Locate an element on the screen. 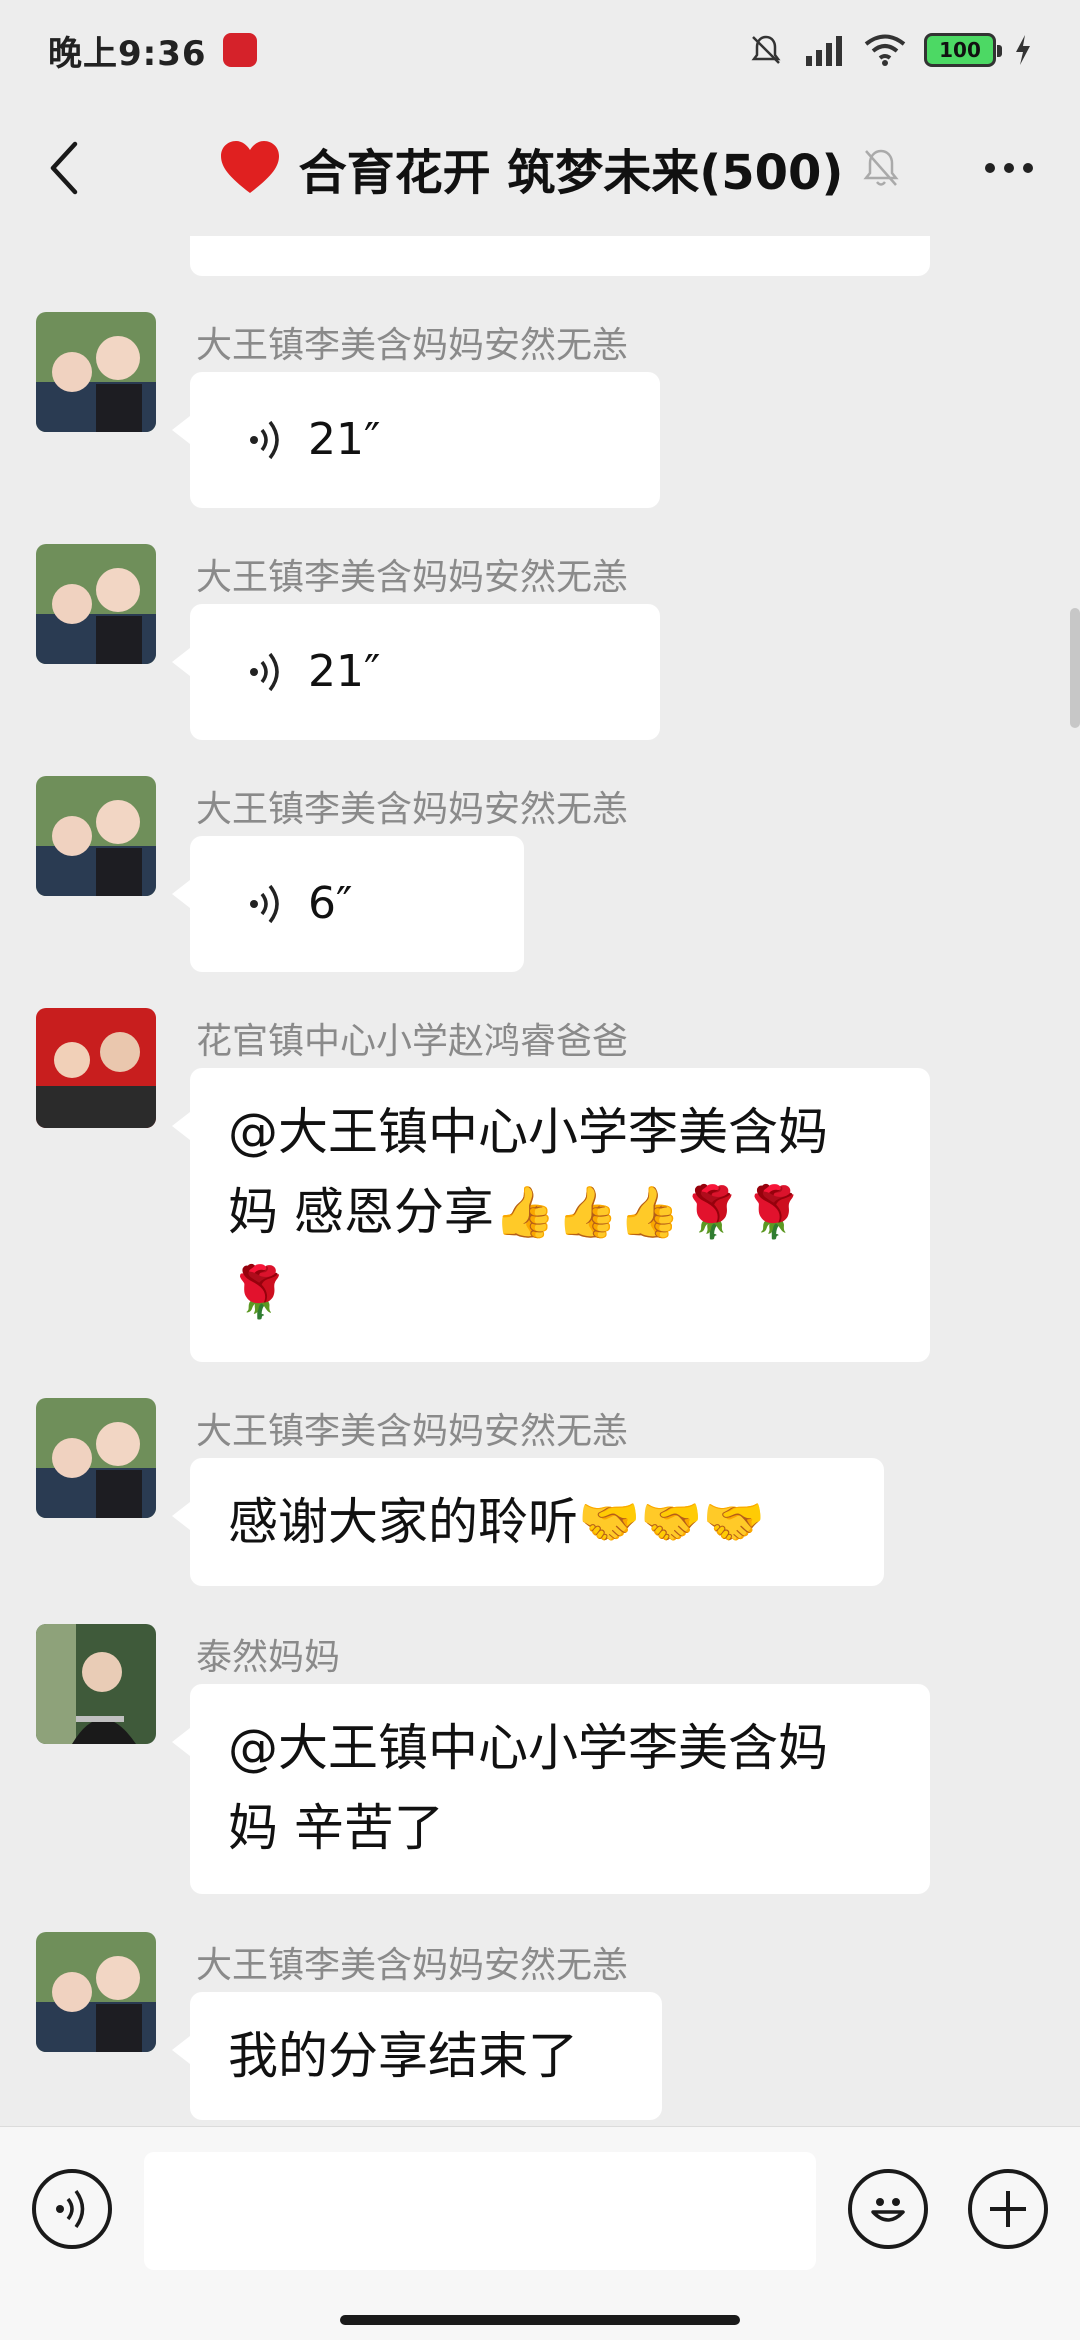 This screenshot has width=1080, height=2340. charging-icon is located at coordinates (1023, 50).